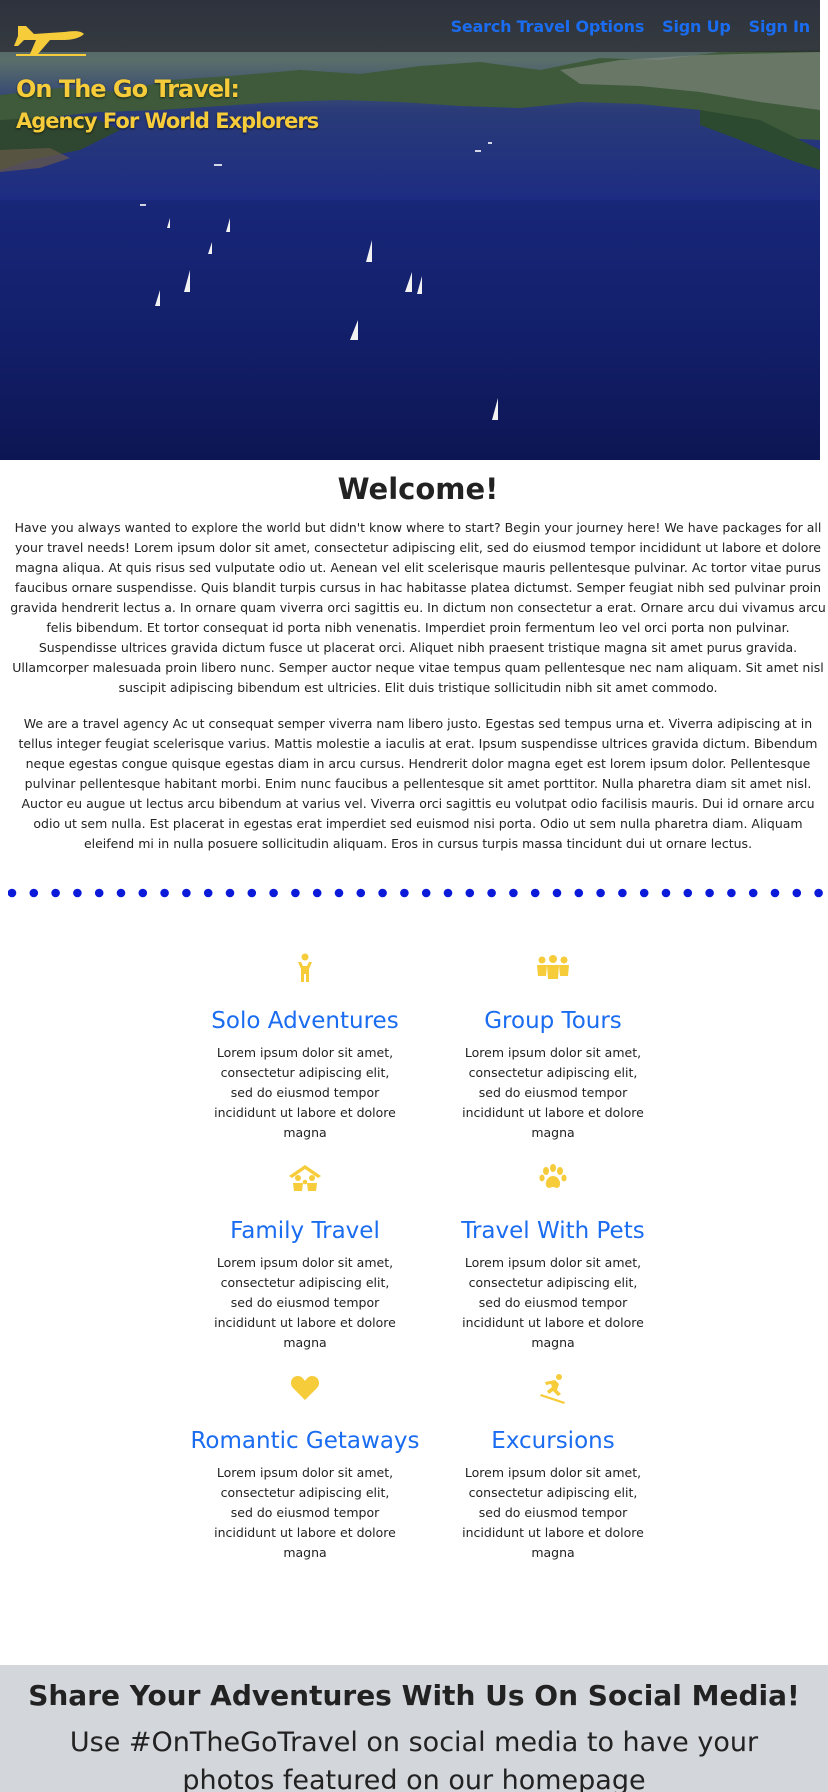 The height and width of the screenshot is (1792, 828). I want to click on brand-line-2: Agency For World Explorers, so click(167, 121).